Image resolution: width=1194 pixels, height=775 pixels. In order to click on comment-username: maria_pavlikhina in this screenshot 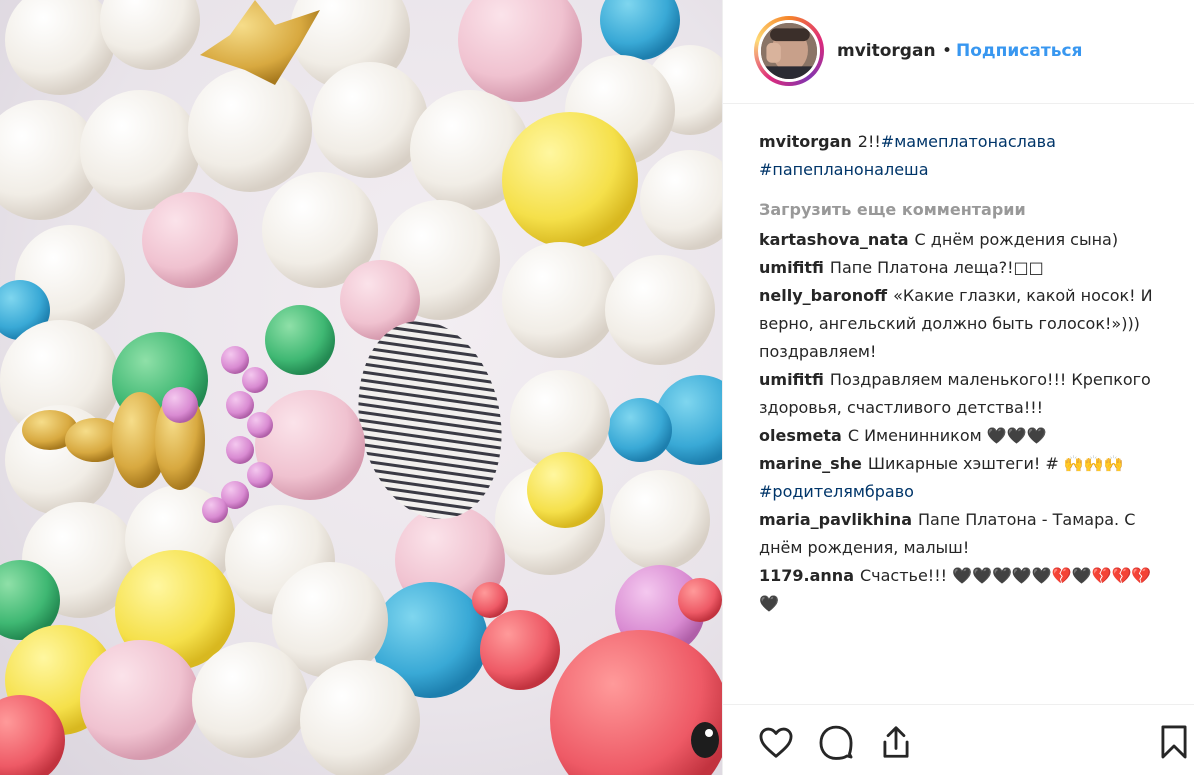, I will do `click(835, 519)`.